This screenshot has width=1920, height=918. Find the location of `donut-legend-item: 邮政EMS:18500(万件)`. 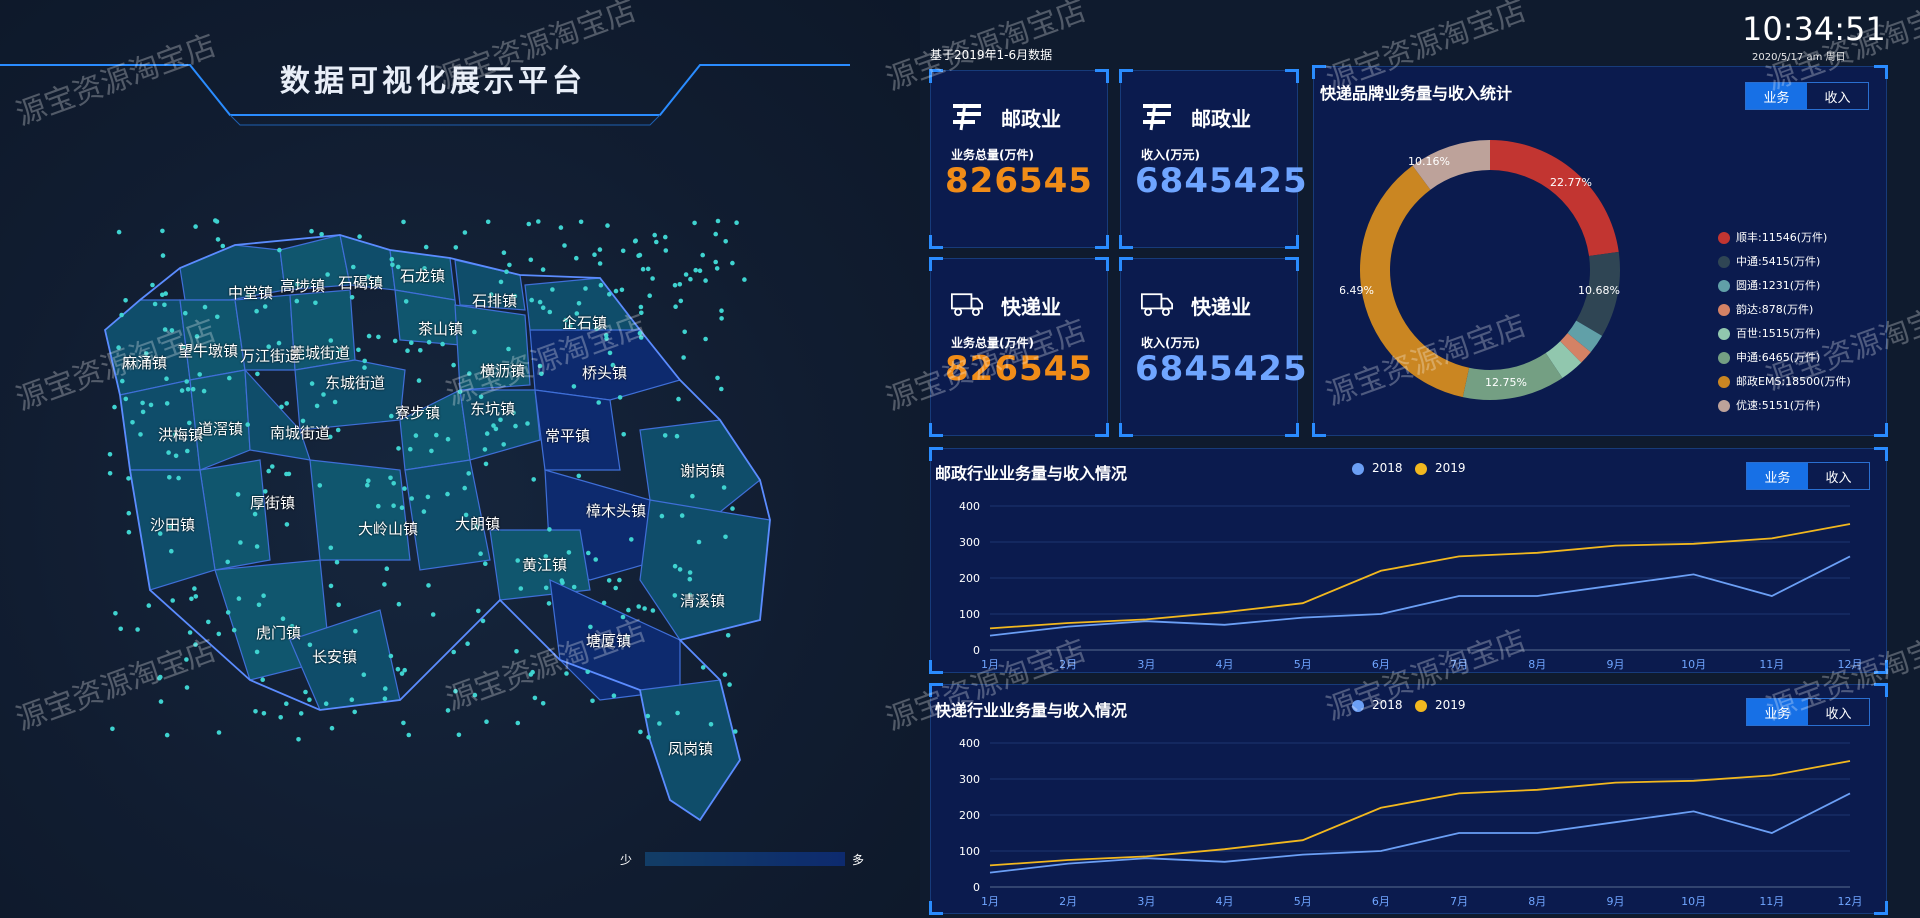

donut-legend-item: 邮政EMS:18500(万件) is located at coordinates (1784, 381).